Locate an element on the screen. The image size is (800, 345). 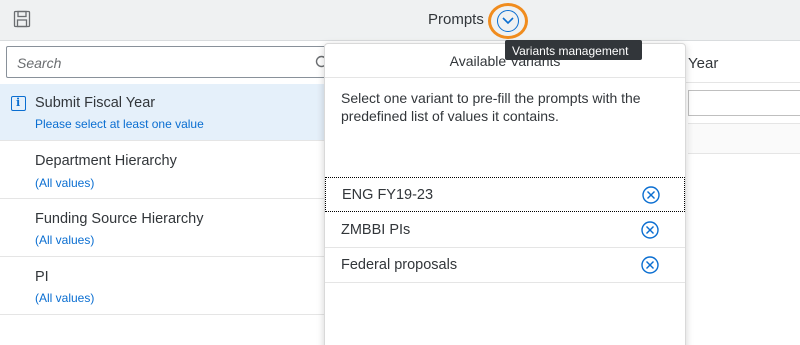
info-icon: i is located at coordinates (18, 103).